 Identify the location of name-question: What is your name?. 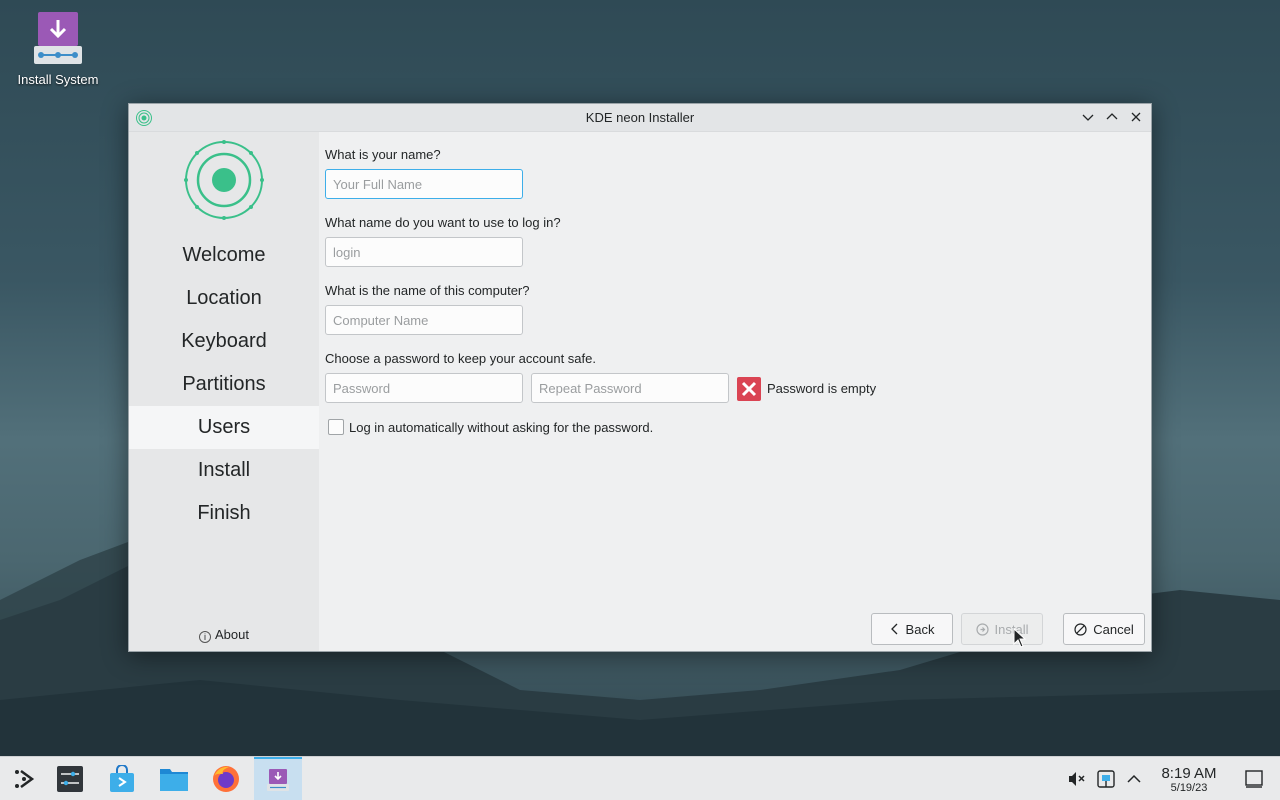
(383, 154).